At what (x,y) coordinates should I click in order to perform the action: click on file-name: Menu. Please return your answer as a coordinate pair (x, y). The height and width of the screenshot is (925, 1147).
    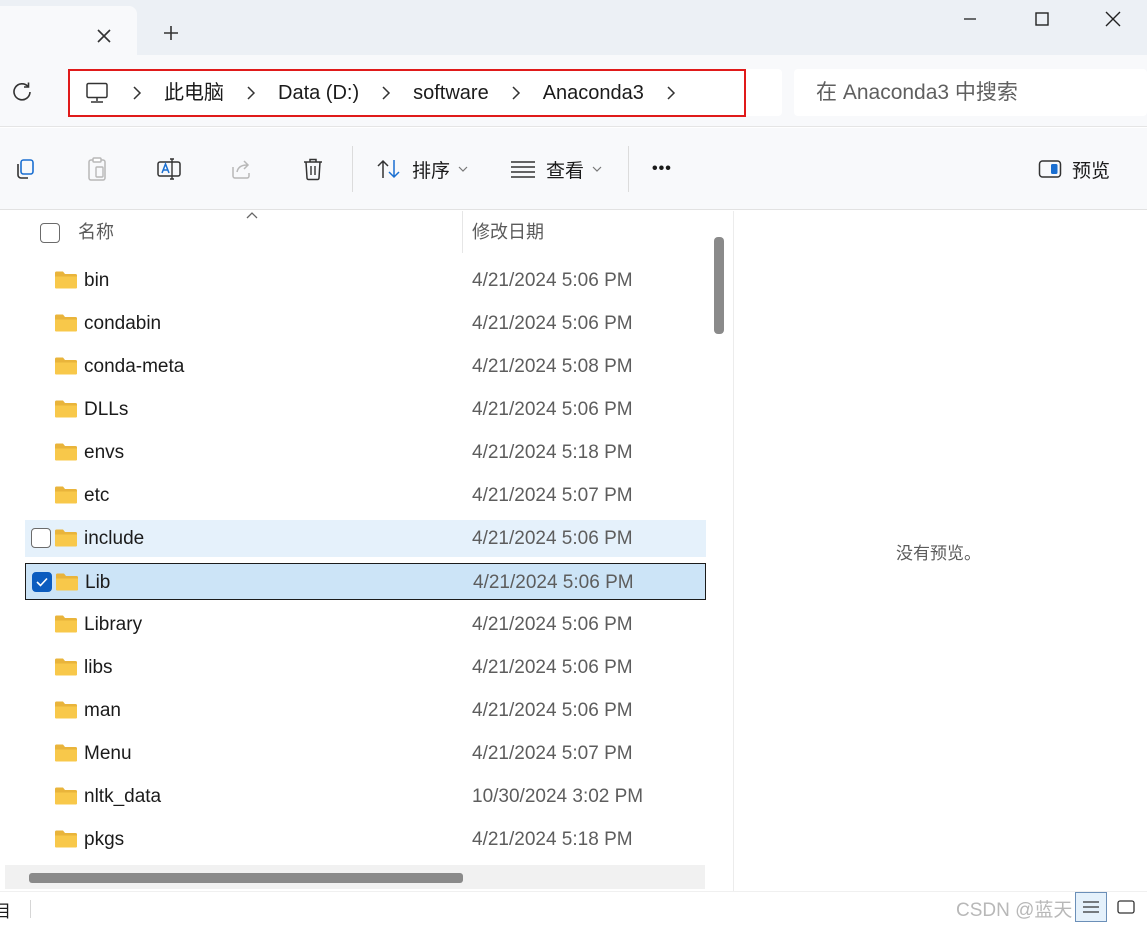
    Looking at the image, I should click on (108, 753).